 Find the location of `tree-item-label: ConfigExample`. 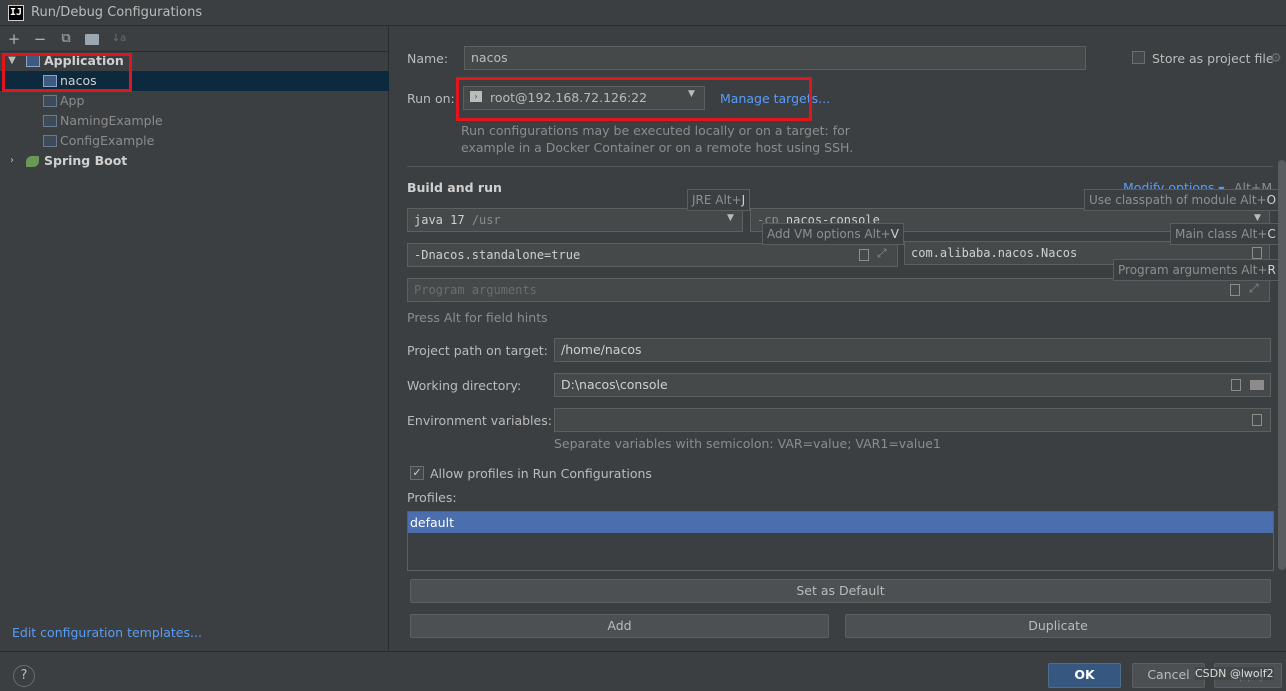

tree-item-label: ConfigExample is located at coordinates (107, 140).